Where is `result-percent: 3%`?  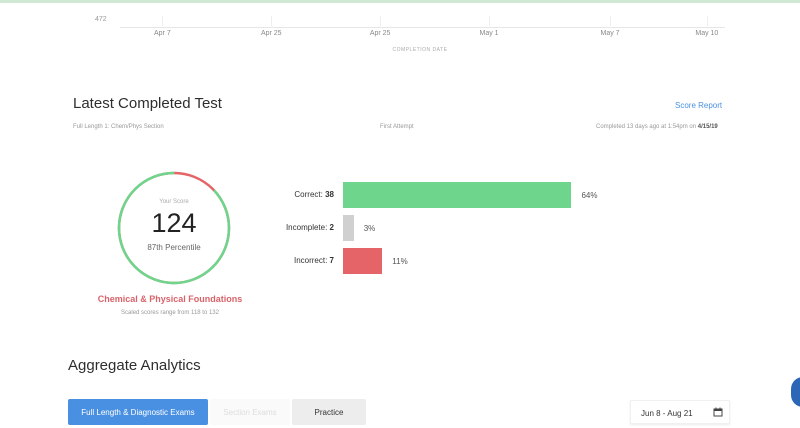 result-percent: 3% is located at coordinates (369, 228).